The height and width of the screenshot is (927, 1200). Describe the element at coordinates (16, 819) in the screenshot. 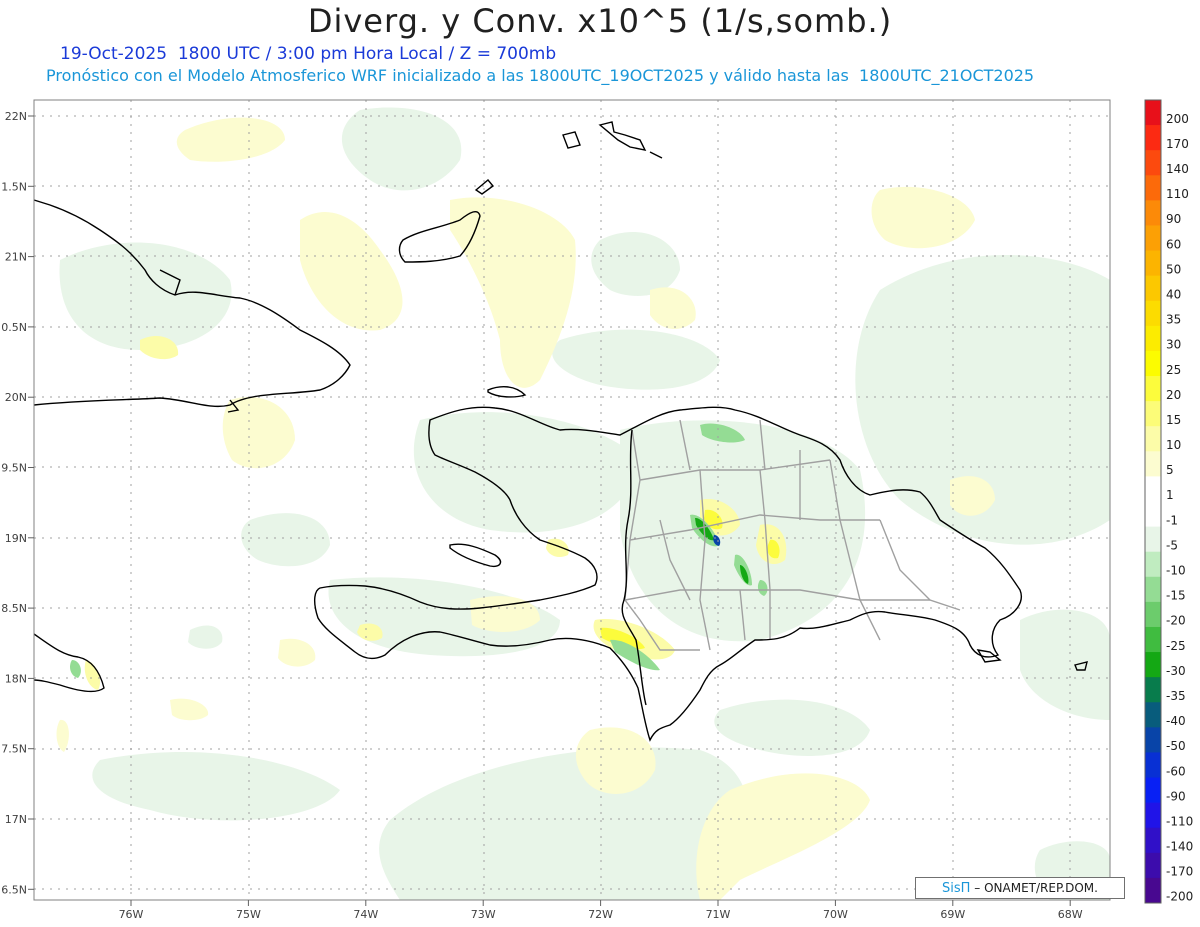

I see `lat-label: 17N` at that location.